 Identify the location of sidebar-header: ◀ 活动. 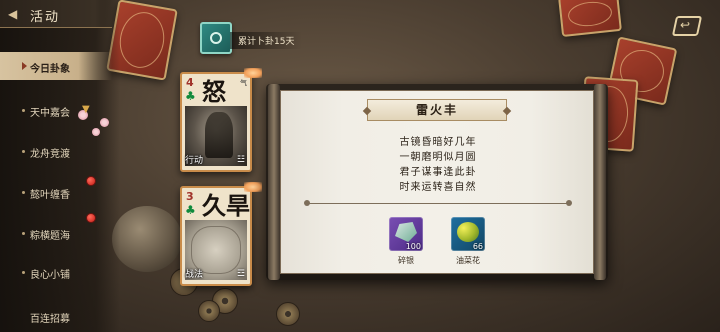
(56, 14).